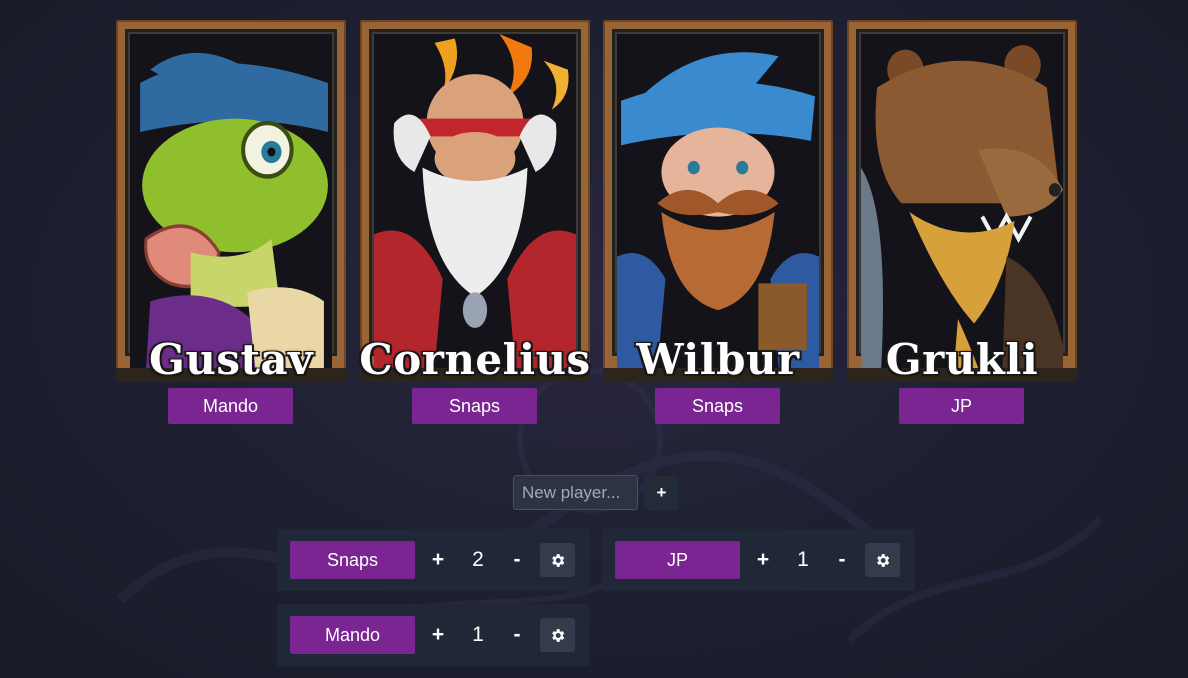 This screenshot has height=678, width=1188. I want to click on character-card-wilbur: Wilbur, so click(718, 201).